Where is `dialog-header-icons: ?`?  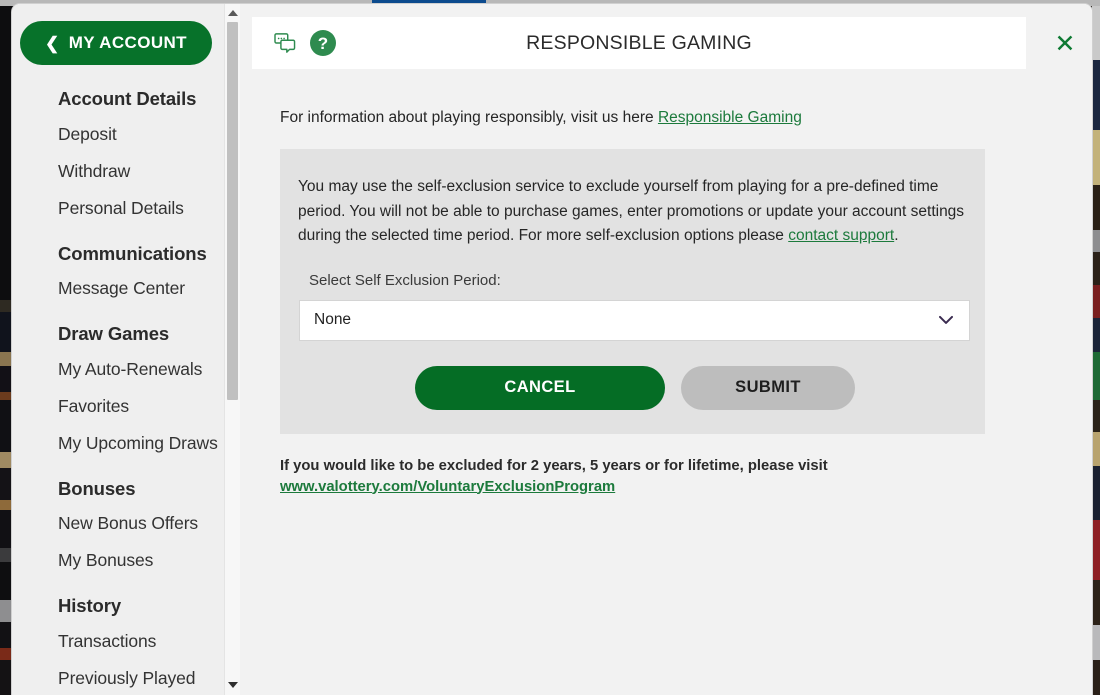 dialog-header-icons: ? is located at coordinates (294, 43).